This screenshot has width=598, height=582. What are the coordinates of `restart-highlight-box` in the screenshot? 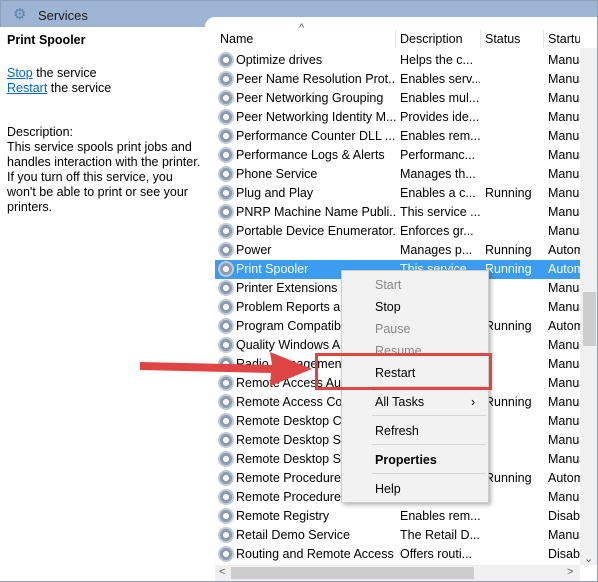 It's located at (403, 371).